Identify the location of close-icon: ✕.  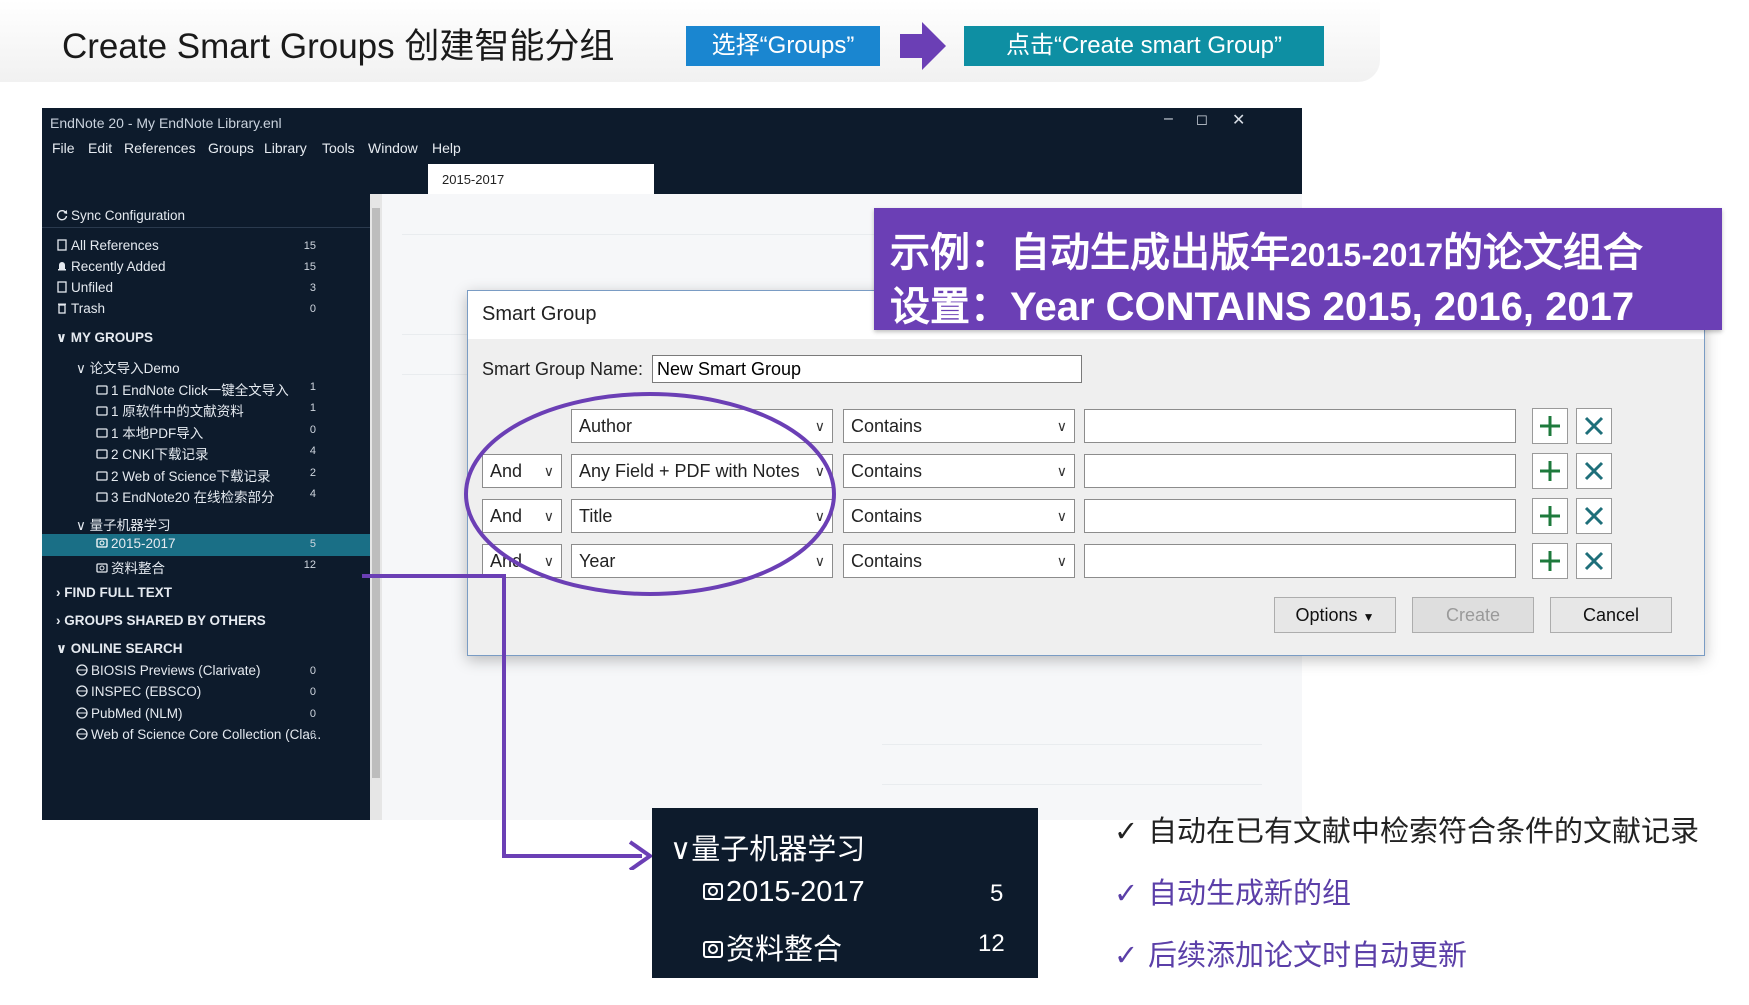
(1238, 120).